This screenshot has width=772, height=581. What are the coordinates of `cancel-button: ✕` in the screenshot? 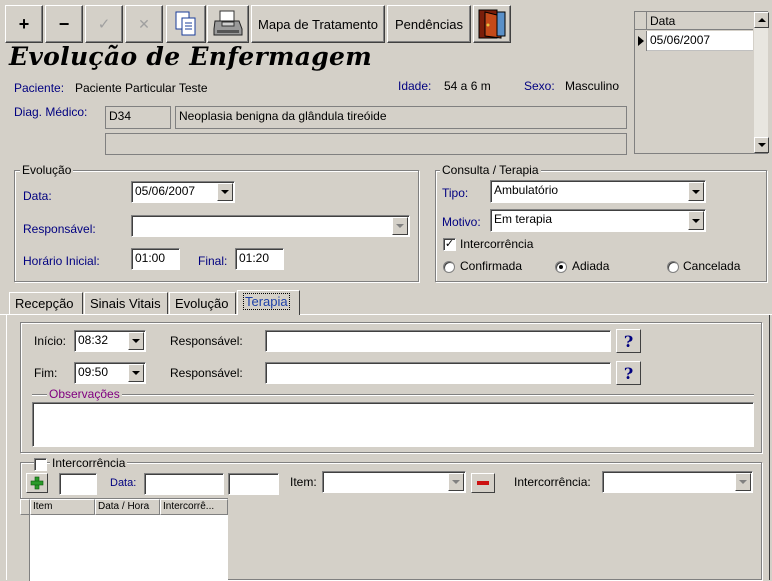 It's located at (144, 24).